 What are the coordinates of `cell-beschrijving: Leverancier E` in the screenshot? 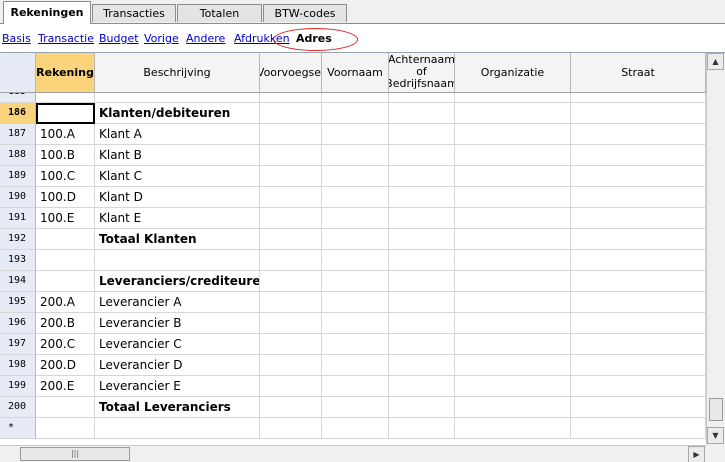 It's located at (177, 386).